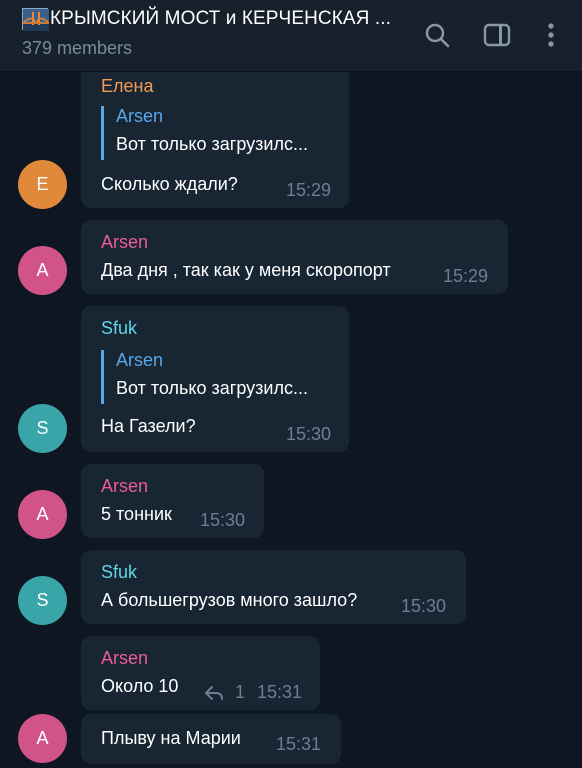 Image resolution: width=582 pixels, height=768 pixels. What do you see at coordinates (35, 19) in the screenshot?
I see `bridge-emoji-icon` at bounding box center [35, 19].